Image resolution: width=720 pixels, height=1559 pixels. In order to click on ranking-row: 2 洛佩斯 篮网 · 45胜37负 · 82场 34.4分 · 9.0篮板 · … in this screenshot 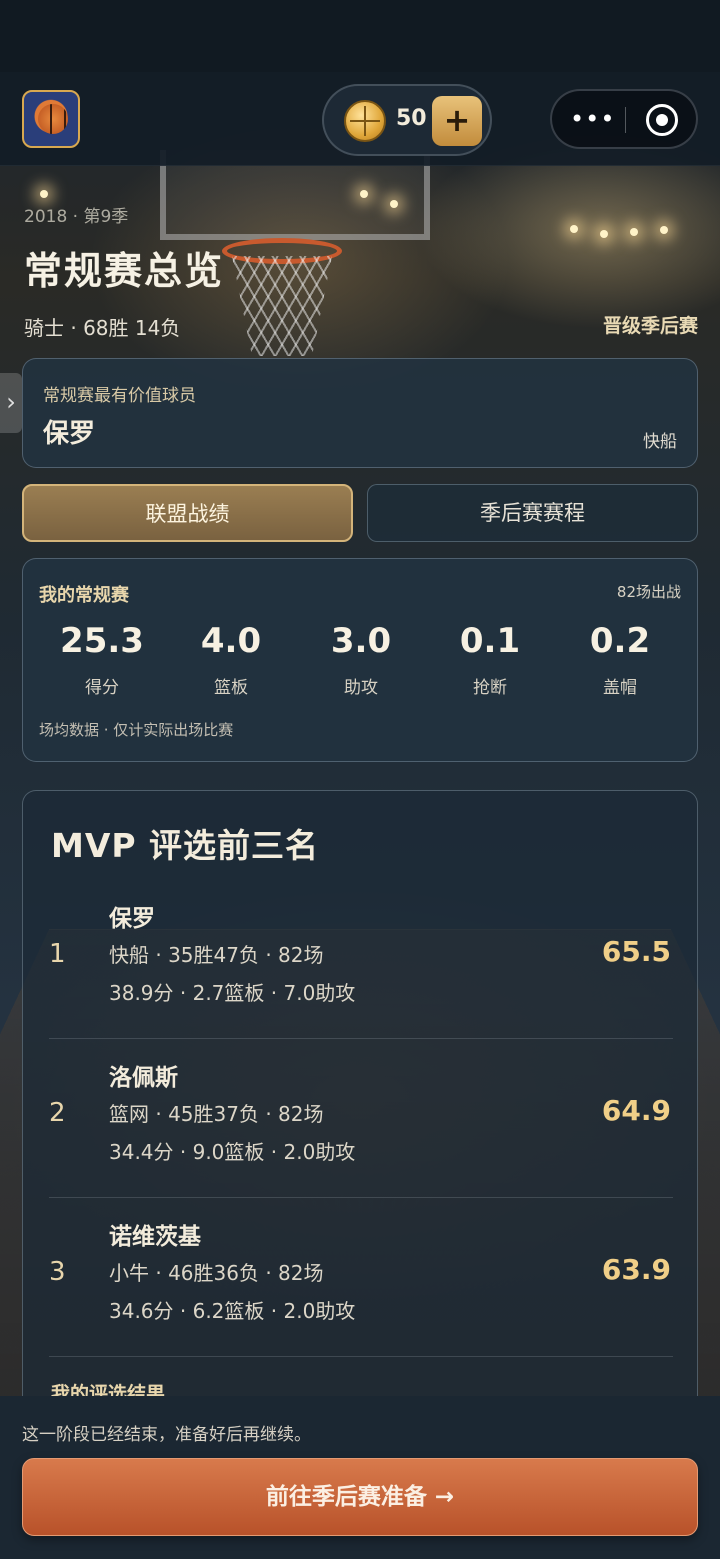, I will do `click(361, 1119)`.